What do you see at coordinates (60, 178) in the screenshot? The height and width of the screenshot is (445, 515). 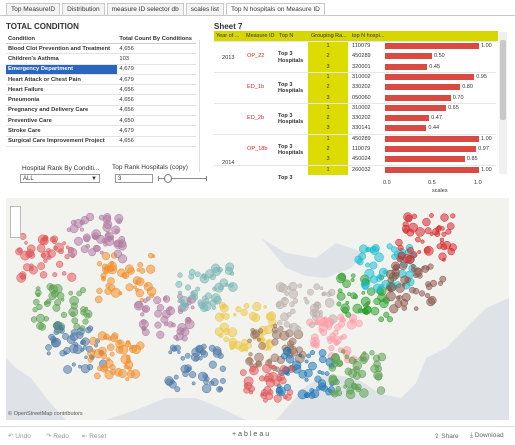 I see `hospital-rank-dropdown: ALL ▼` at bounding box center [60, 178].